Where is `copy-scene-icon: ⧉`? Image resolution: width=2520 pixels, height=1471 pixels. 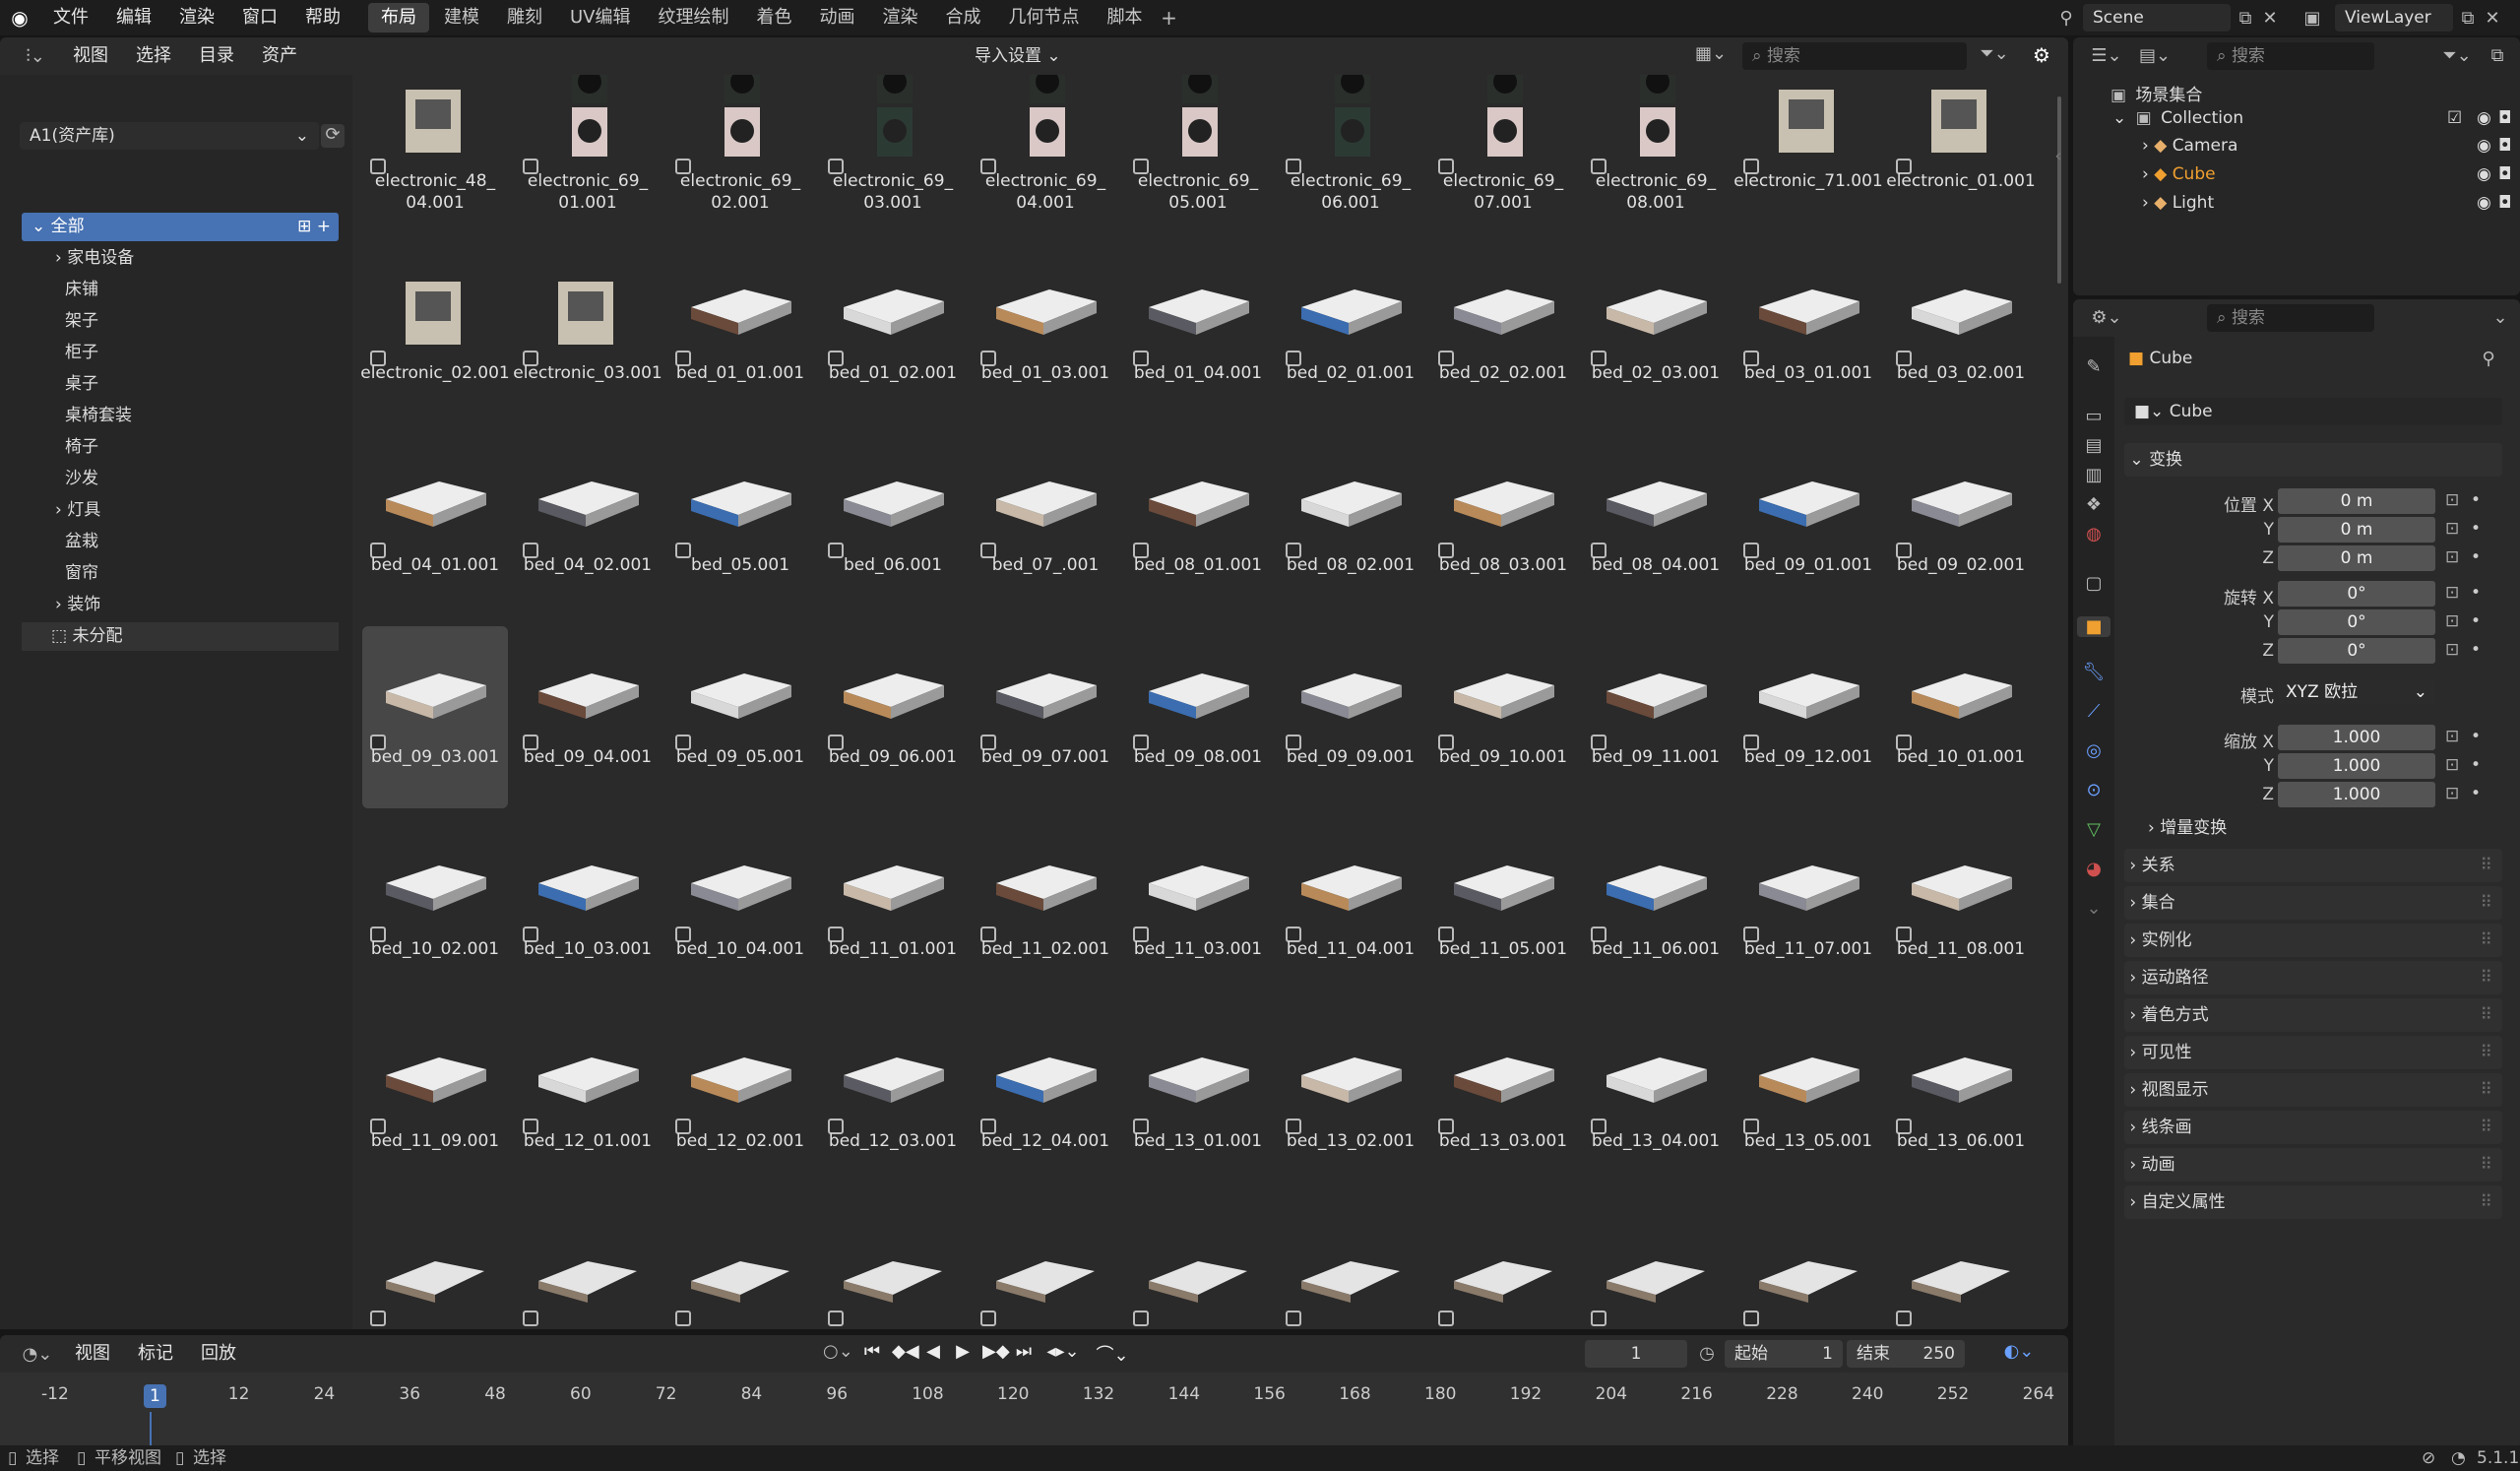 copy-scene-icon: ⧉ is located at coordinates (2245, 18).